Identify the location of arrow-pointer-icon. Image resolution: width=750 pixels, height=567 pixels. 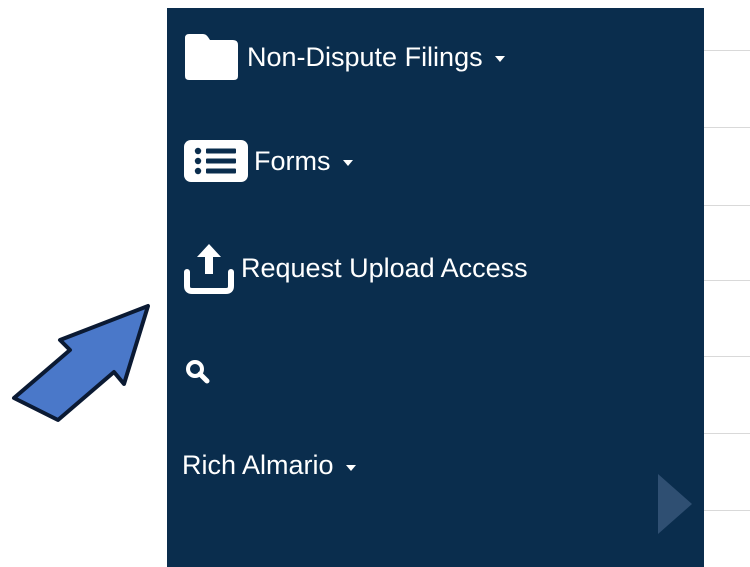
(81, 363).